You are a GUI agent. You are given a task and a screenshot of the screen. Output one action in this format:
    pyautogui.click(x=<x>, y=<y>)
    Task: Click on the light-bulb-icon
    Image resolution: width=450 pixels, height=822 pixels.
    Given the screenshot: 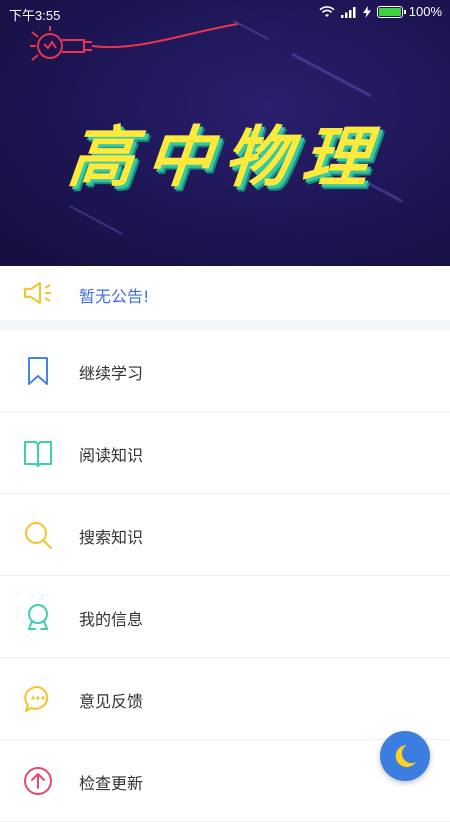 What is the action you would take?
    pyautogui.click(x=134, y=42)
    